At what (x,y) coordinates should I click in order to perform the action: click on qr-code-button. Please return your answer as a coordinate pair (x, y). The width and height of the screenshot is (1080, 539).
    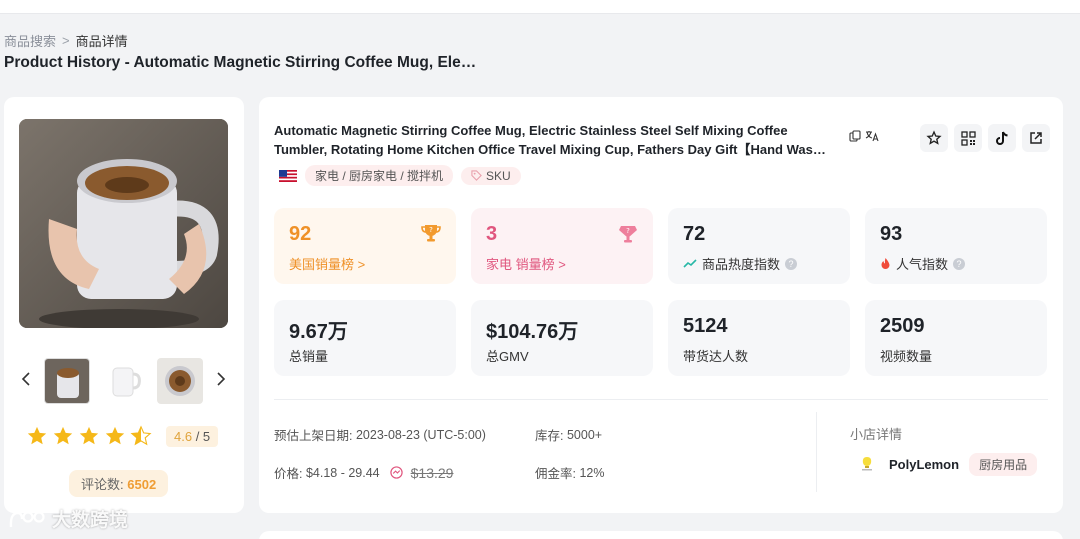
    Looking at the image, I should click on (968, 138).